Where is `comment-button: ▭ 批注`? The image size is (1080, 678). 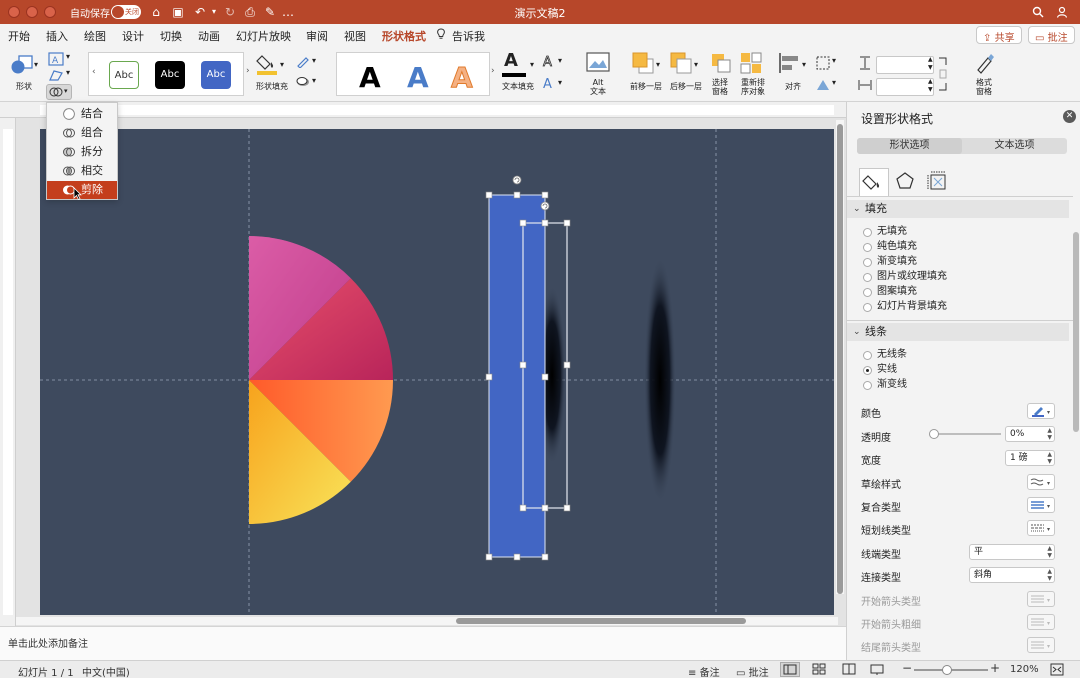
comment-button: ▭ 批注 is located at coordinates (1051, 35).